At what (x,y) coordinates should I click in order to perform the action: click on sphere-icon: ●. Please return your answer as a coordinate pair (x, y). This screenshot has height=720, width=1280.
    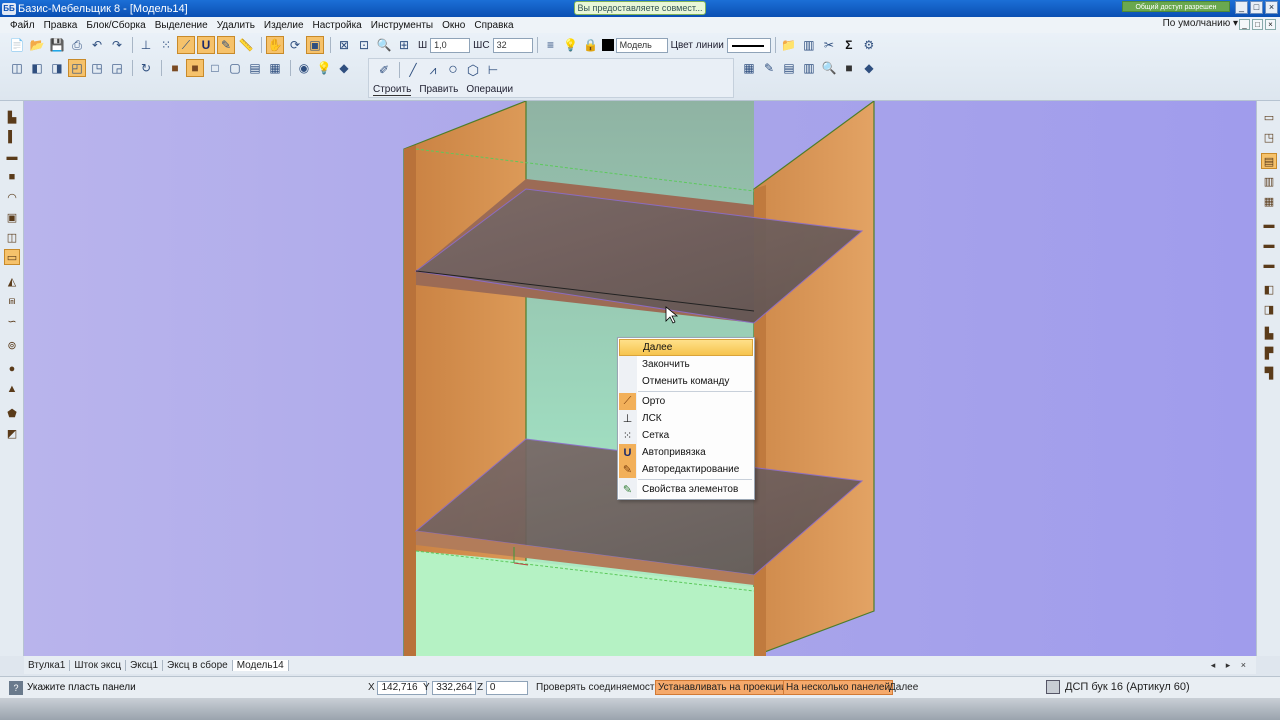
    Looking at the image, I should click on (12, 369).